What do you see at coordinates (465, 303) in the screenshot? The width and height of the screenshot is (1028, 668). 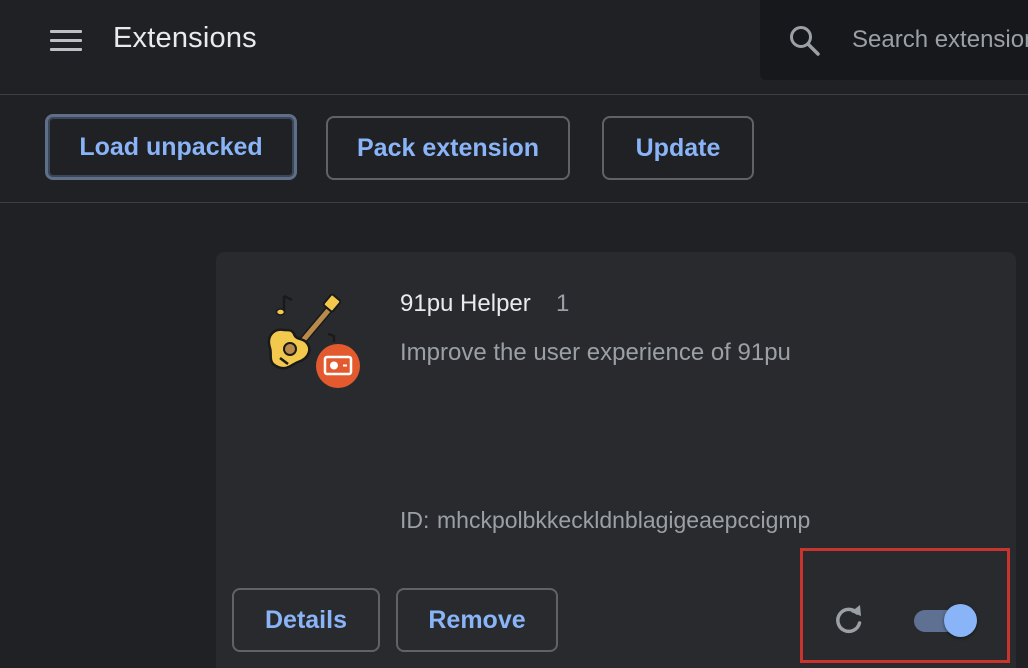 I see `extension-name: 91pu Helper` at bounding box center [465, 303].